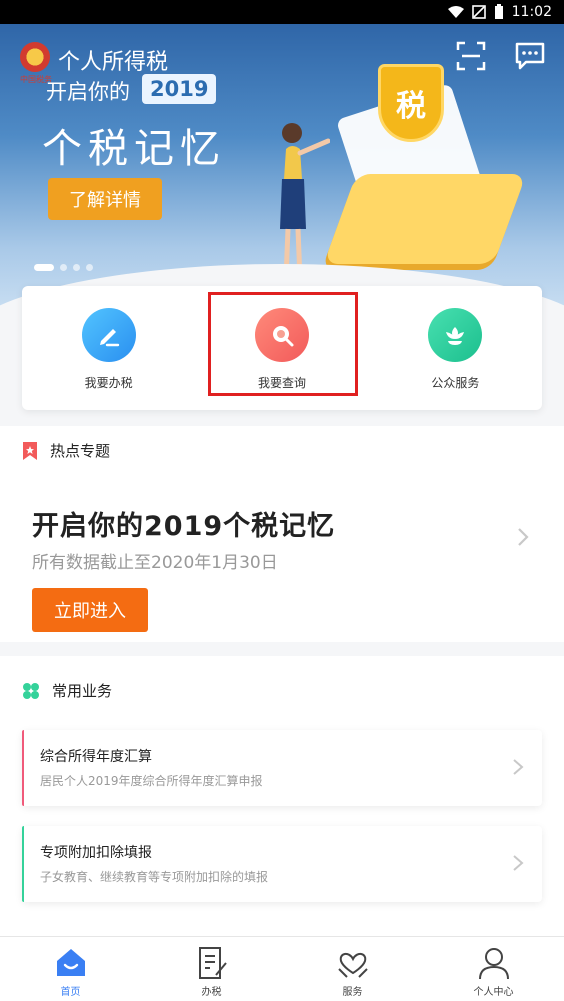  I want to click on learn-more-button: 了解详情, so click(105, 199).